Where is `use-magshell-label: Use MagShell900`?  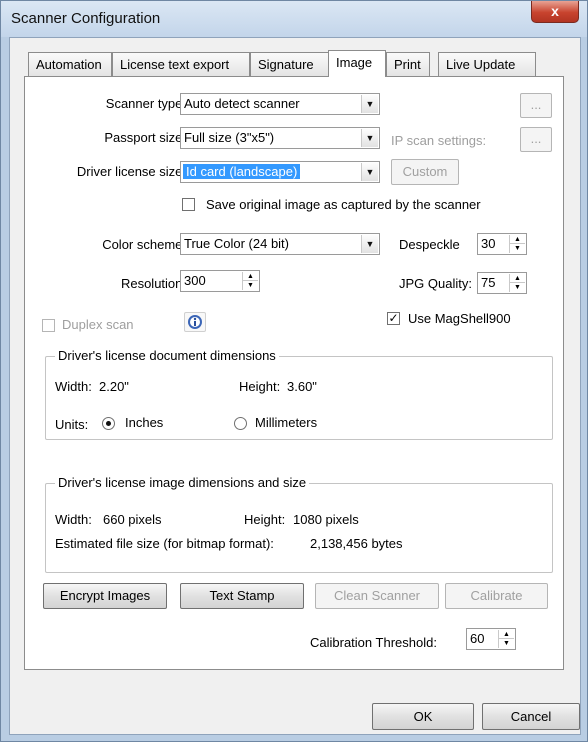
use-magshell-label: Use MagShell900 is located at coordinates (459, 318).